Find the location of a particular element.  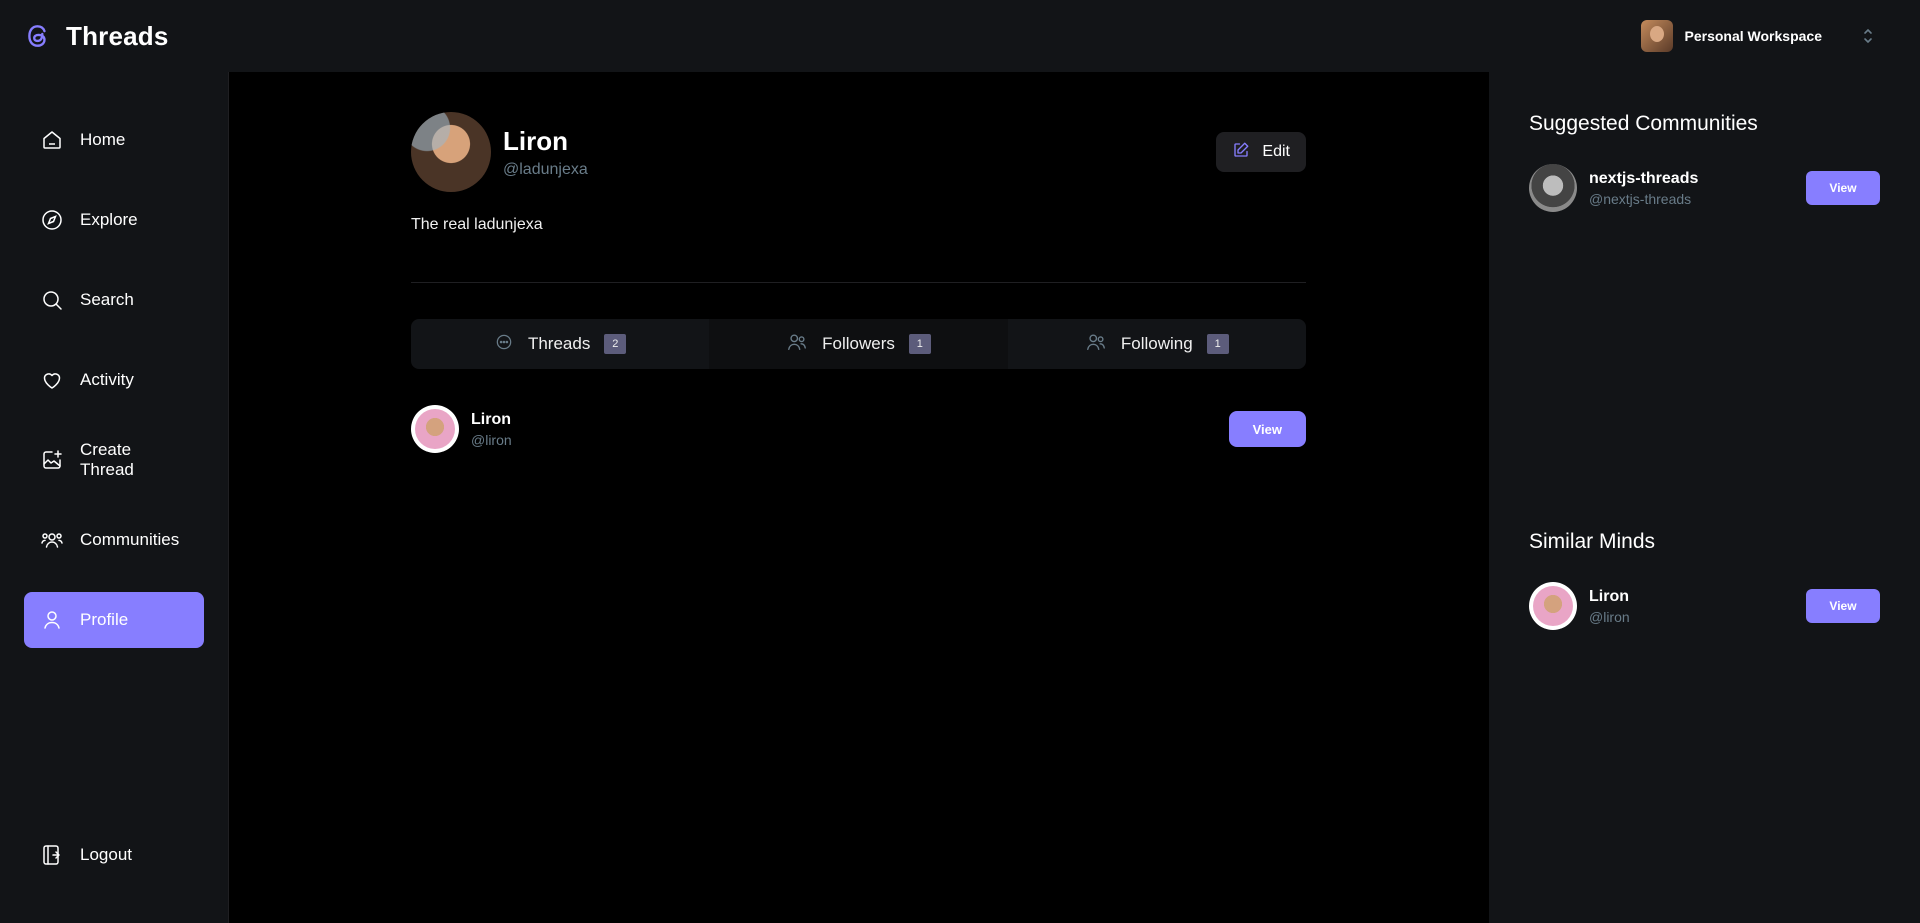

sidebar-item-activity: Activity is located at coordinates (114, 380).